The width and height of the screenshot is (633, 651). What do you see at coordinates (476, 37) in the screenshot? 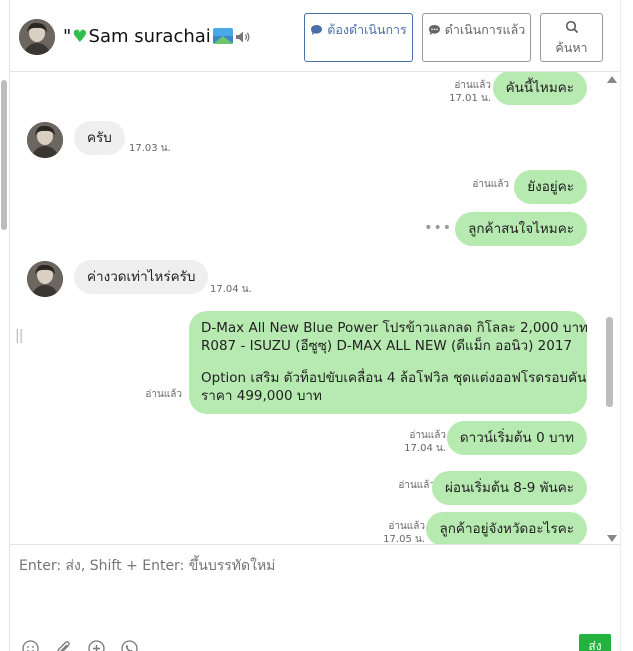
I see `done-button: ดำเนินการแล้ว` at bounding box center [476, 37].